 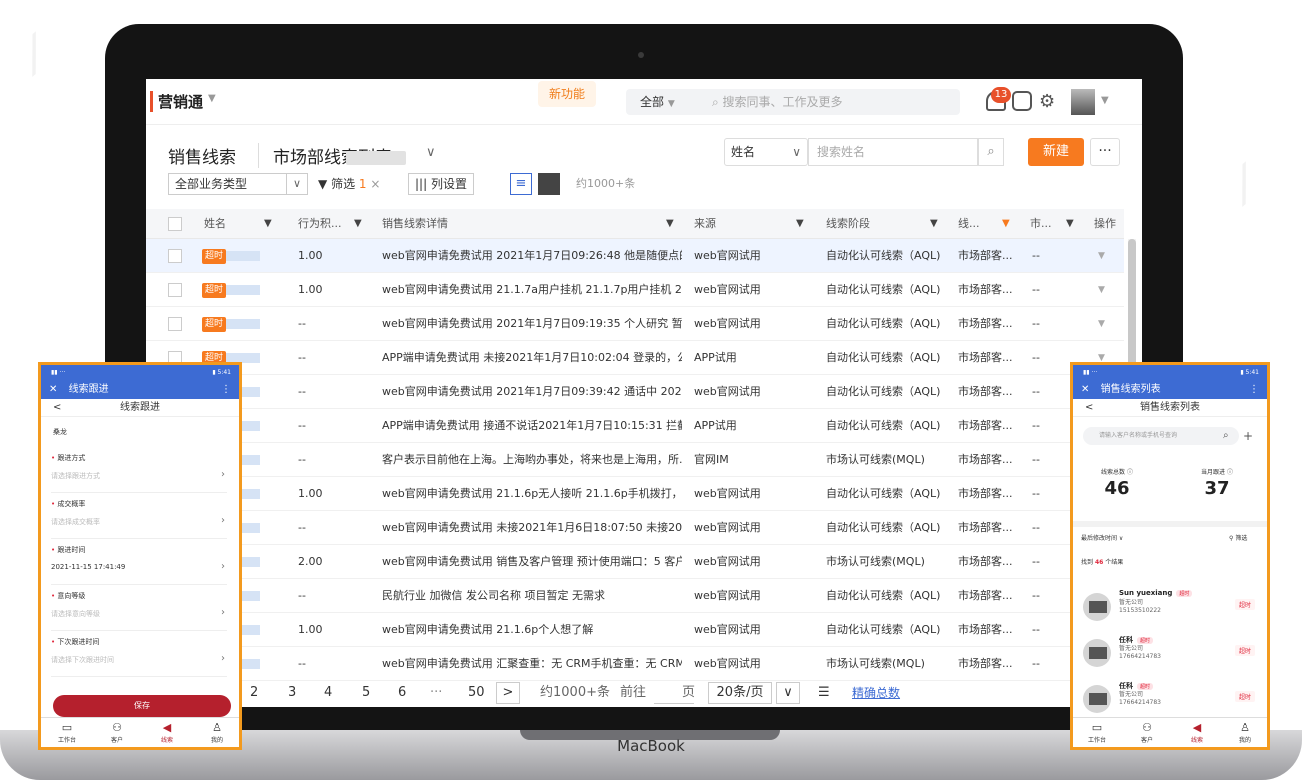 I want to click on list-view-select: 市场部线索列表, so click(x=332, y=155).